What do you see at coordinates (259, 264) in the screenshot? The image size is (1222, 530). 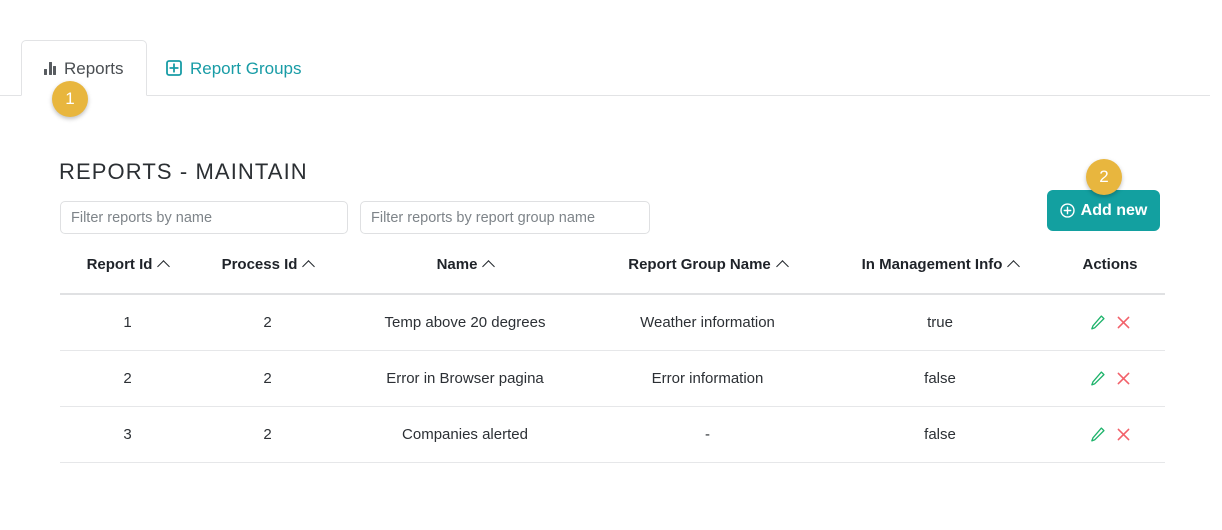 I see `column-header-process-id-label: Process Id` at bounding box center [259, 264].